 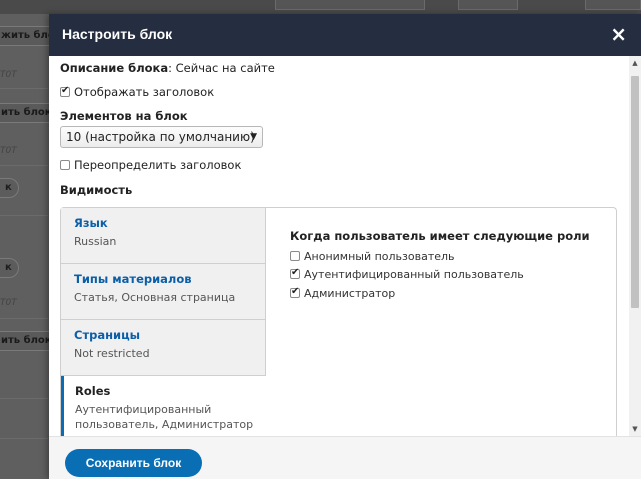 I want to click on visibility-heading: Видимость, so click(x=96, y=190).